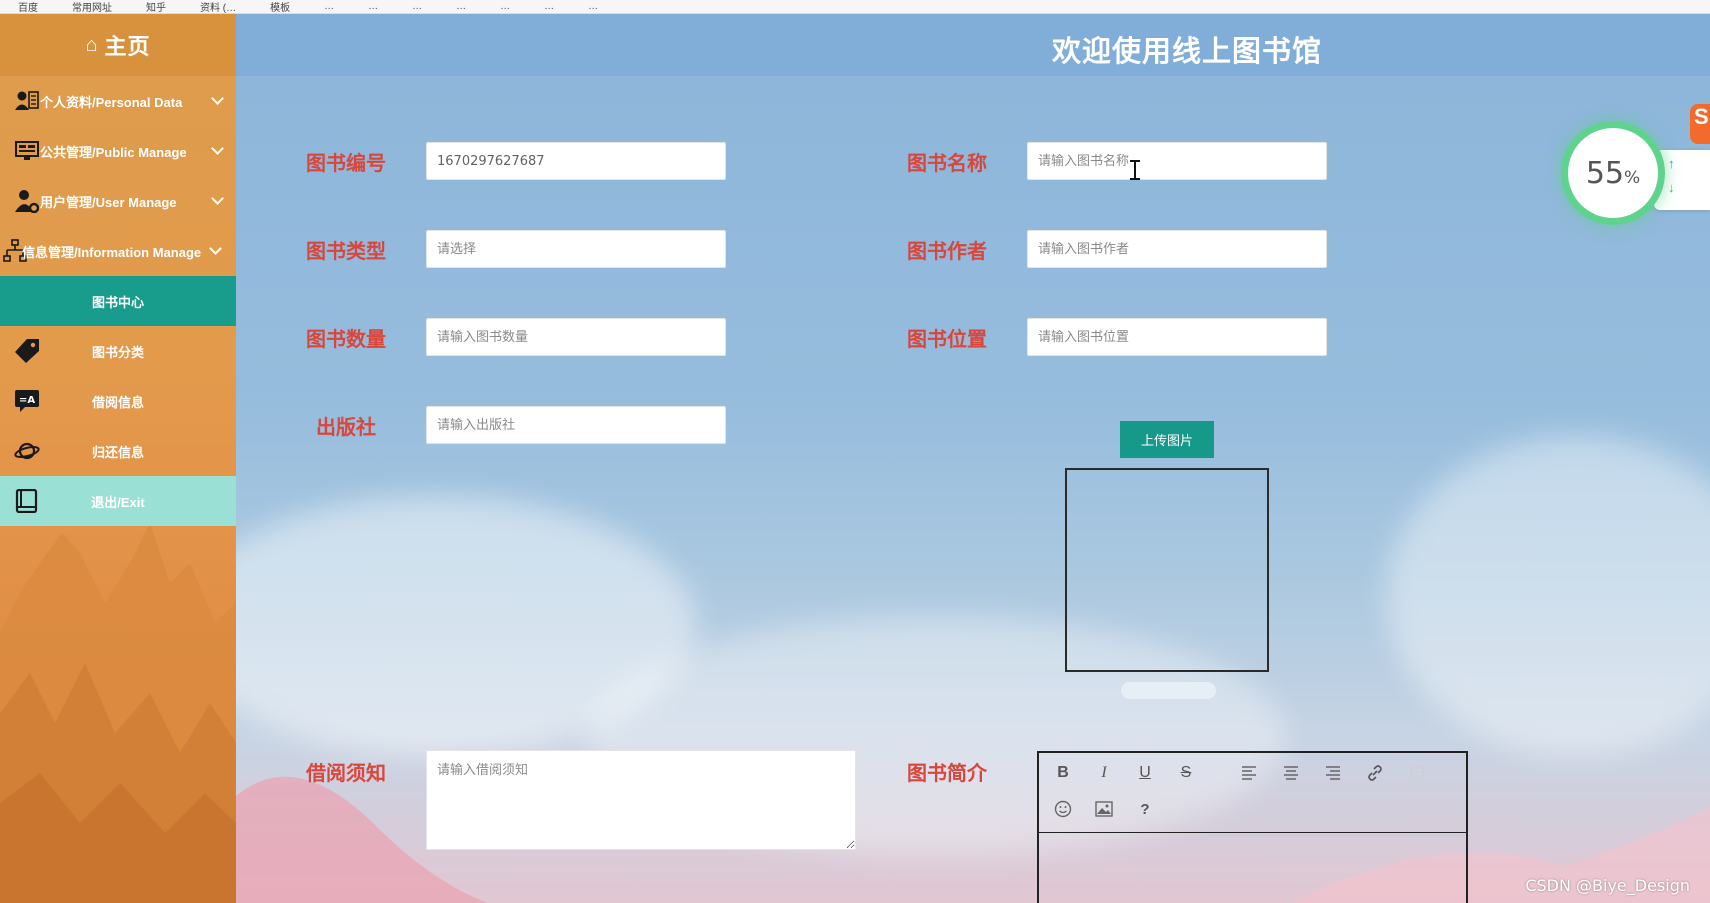  I want to click on book-location-label: 图书位置, so click(947, 339).